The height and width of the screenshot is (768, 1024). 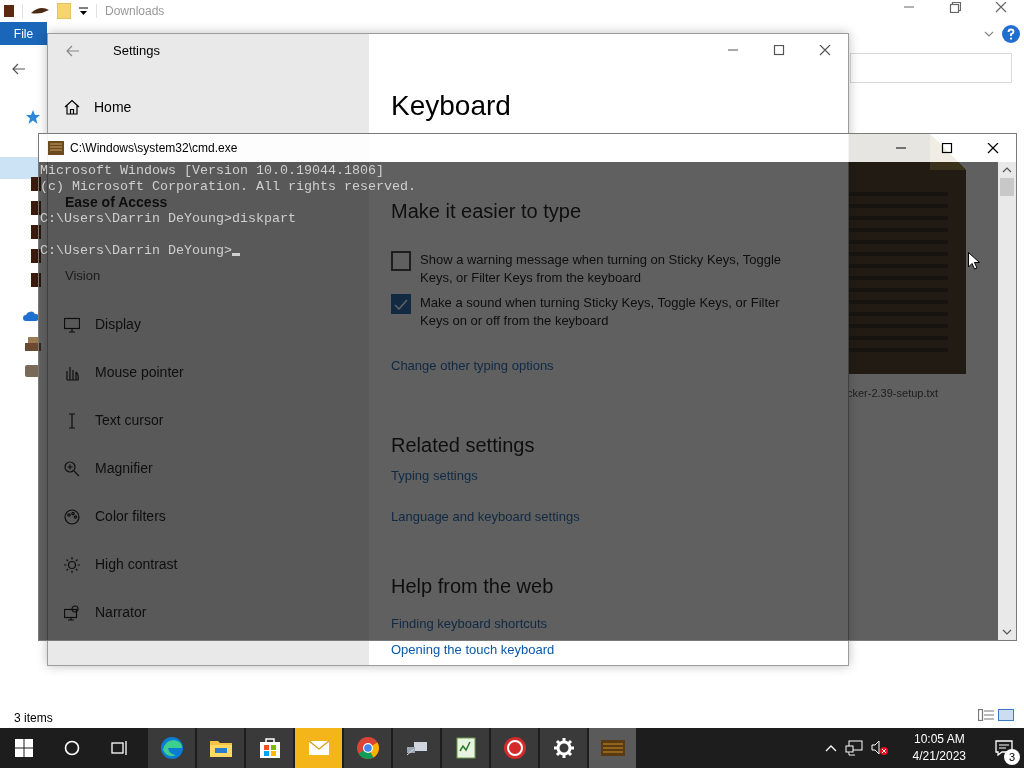 I want to click on checkbox-label: Make a sound when turning Sticky Keys, Toggle Keys, or Filter Keys on or off from the keyboard, so click(x=600, y=312).